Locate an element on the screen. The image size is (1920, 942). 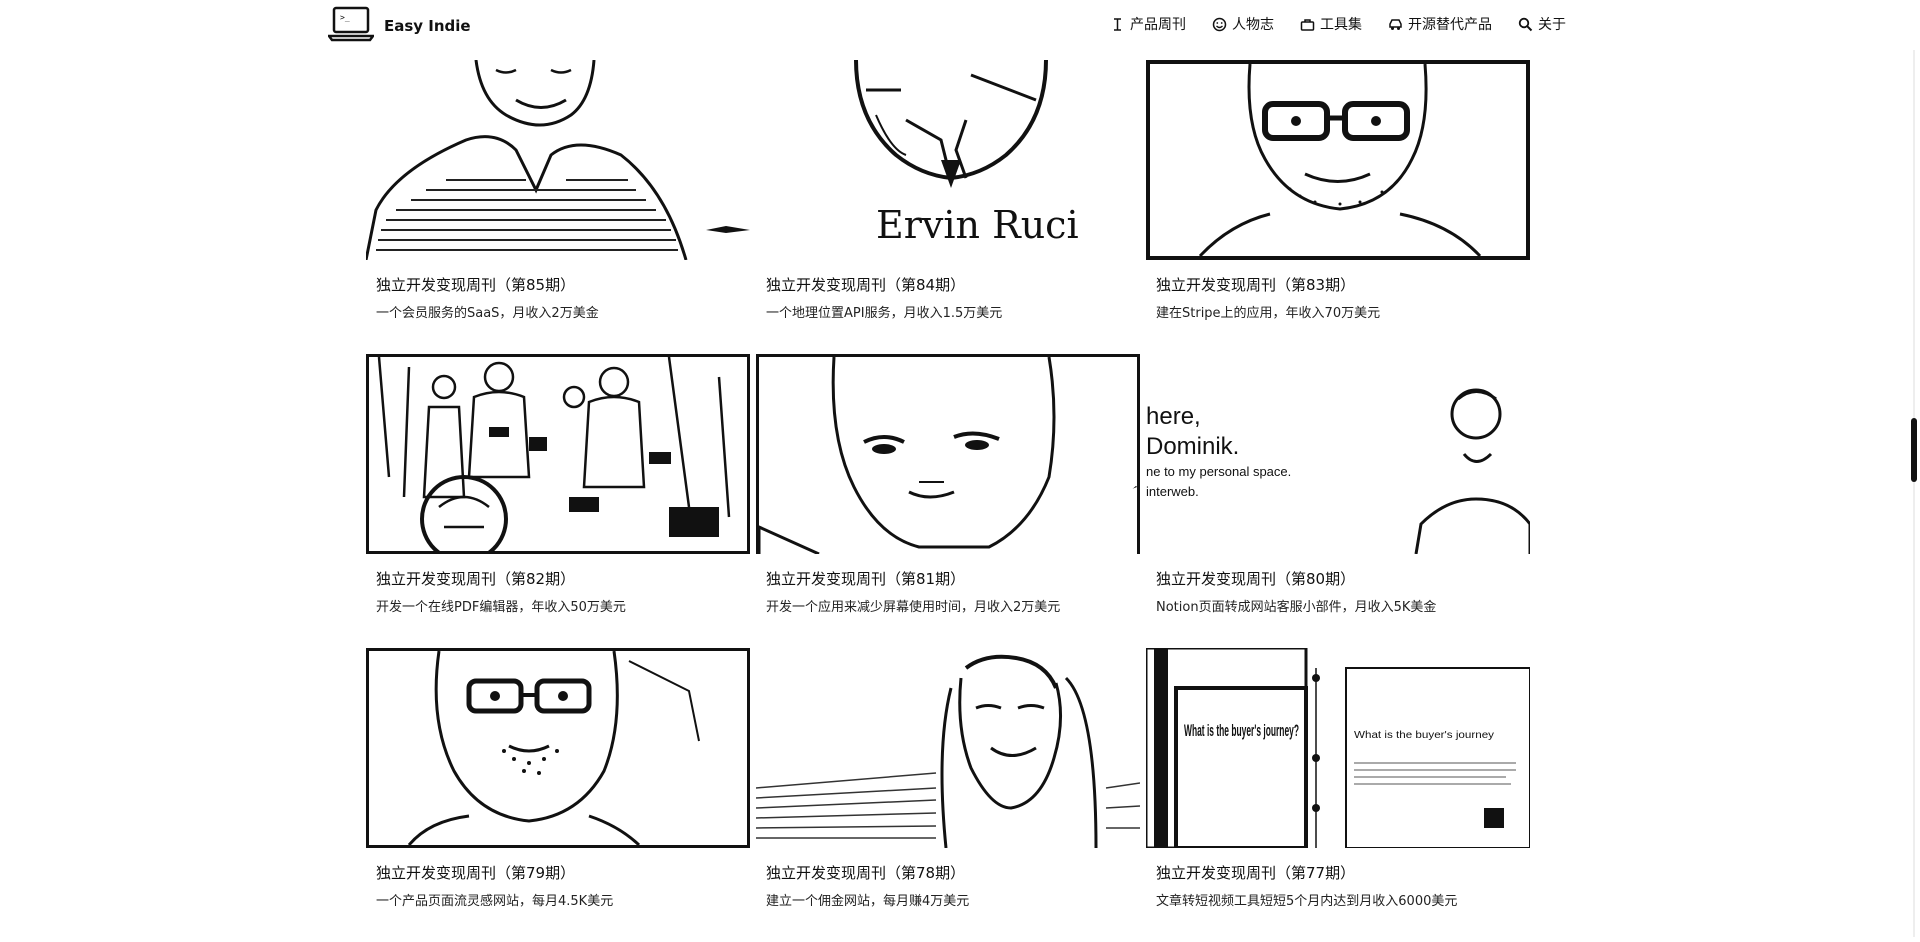
thumb-headline: What is the buyer's journey? is located at coordinates (1241, 730).